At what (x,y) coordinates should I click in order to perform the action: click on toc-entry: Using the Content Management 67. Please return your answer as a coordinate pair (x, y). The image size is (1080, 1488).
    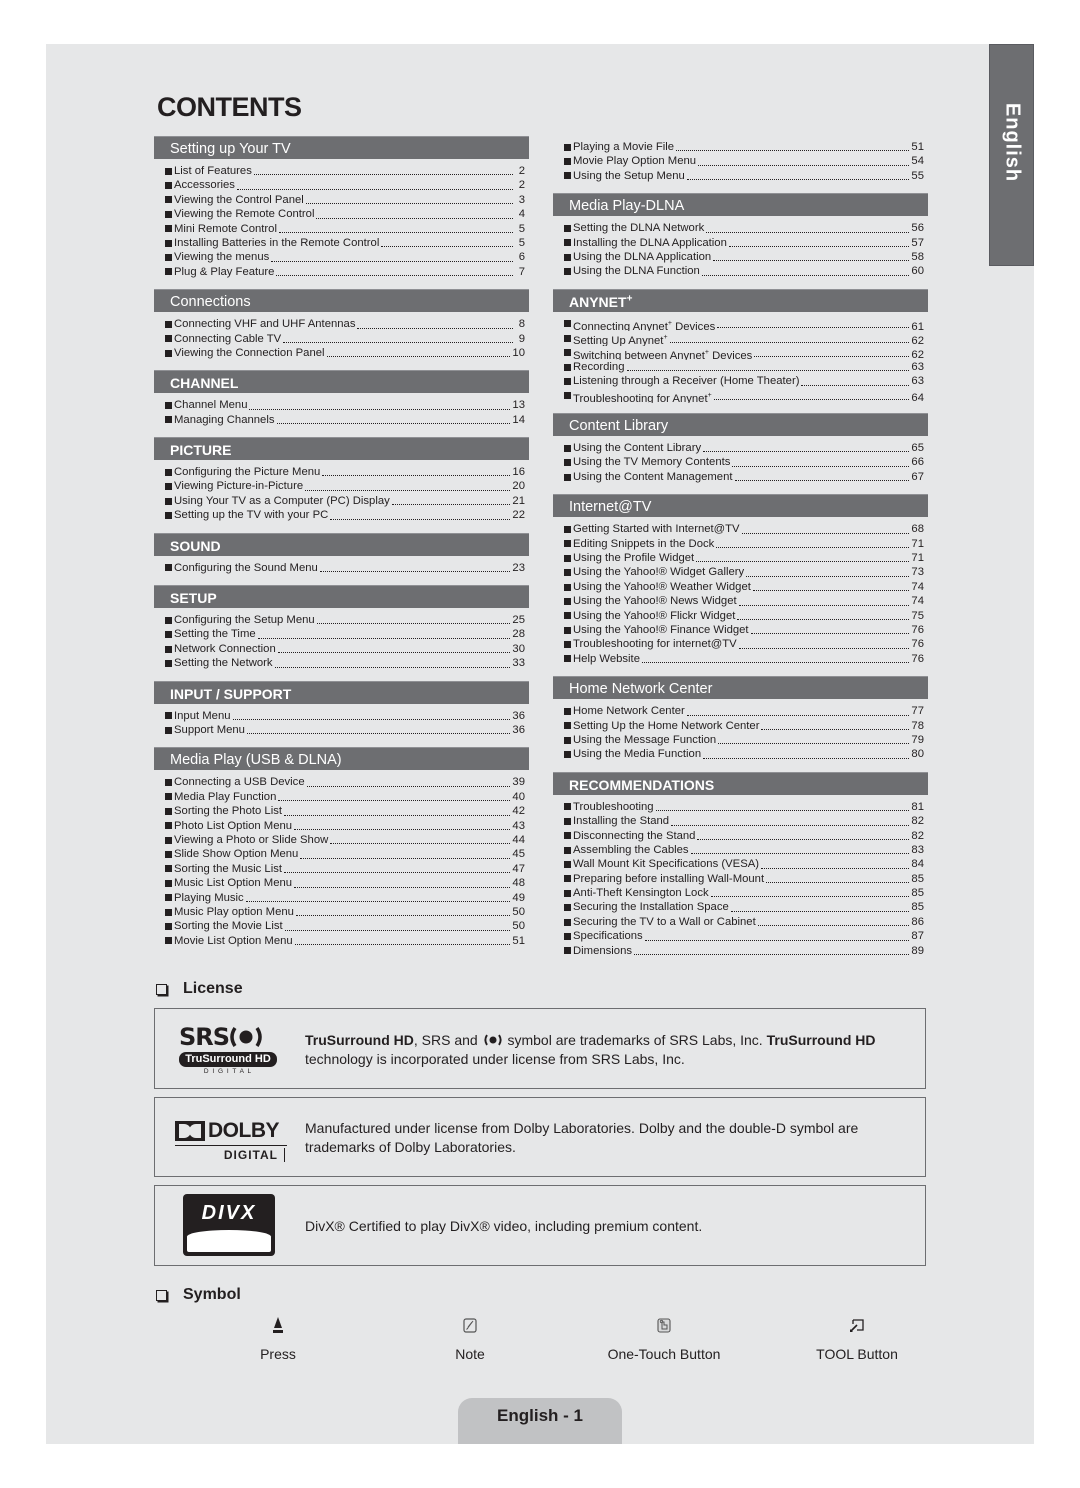
    Looking at the image, I should click on (744, 477).